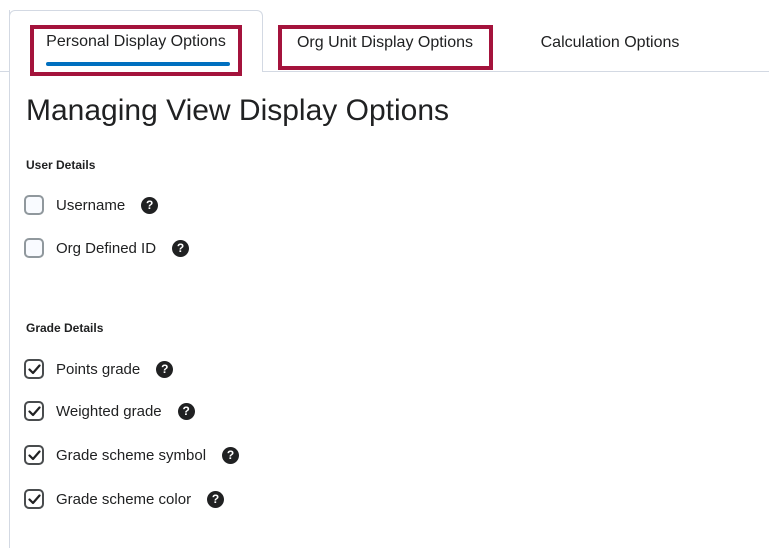  I want to click on grade-scheme-color-checkbox, so click(34, 499).